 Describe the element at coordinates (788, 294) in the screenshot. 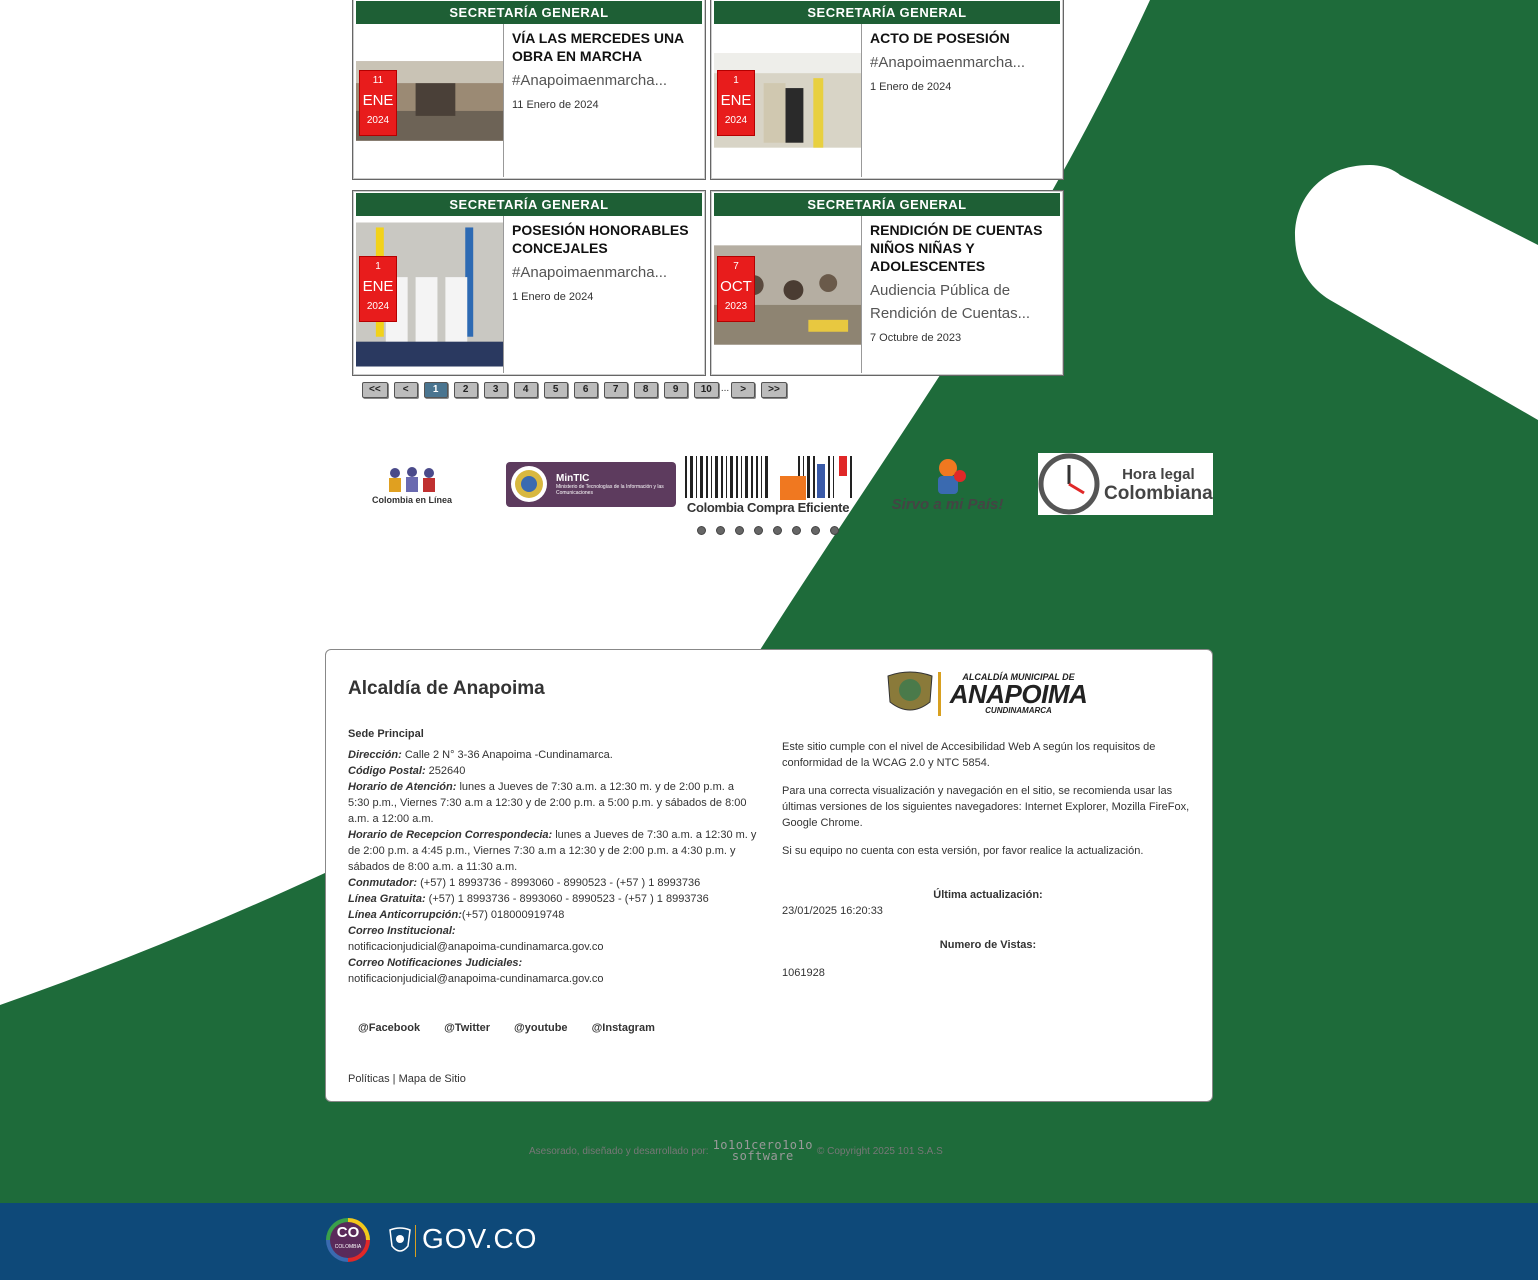

I see `news-image: 7 OCT 2023` at that location.